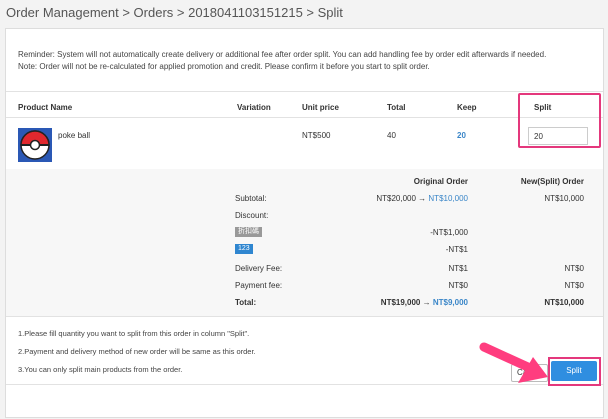 The height and width of the screenshot is (419, 608). Describe the element at coordinates (252, 215) in the screenshot. I see `discount-label: Discount:` at that location.